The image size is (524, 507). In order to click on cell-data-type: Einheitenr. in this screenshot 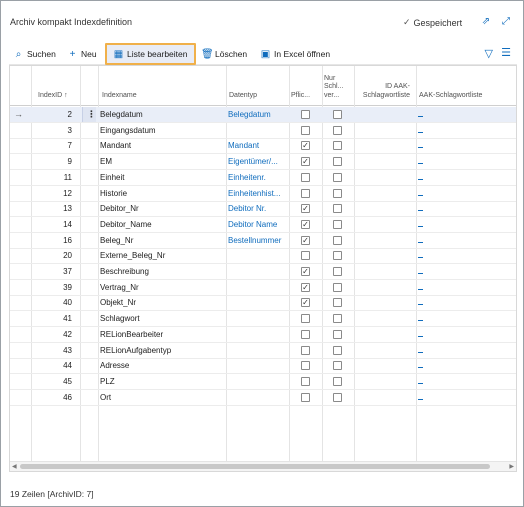, I will do `click(258, 177)`.